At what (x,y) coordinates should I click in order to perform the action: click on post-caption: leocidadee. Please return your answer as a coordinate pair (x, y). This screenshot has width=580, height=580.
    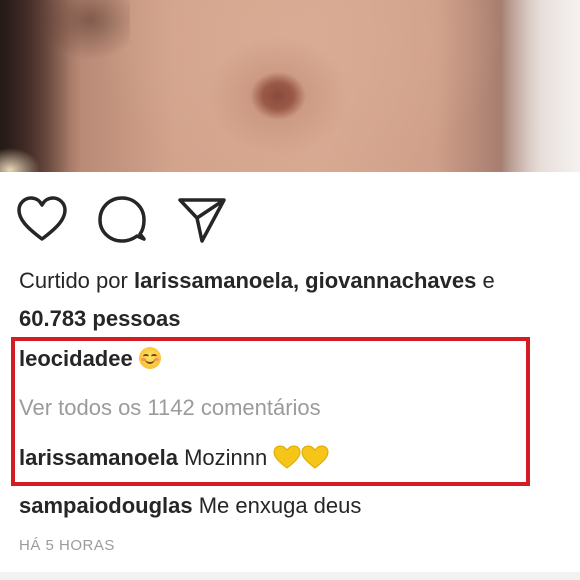
    Looking at the image, I should click on (90, 359).